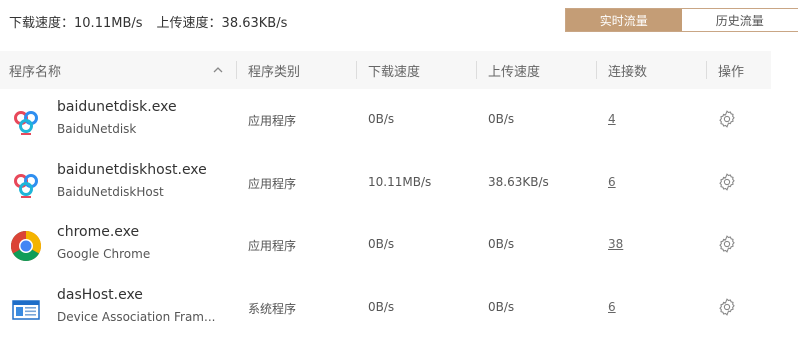 This screenshot has width=798, height=342. I want to click on sort-ascending-icon, so click(218, 70).